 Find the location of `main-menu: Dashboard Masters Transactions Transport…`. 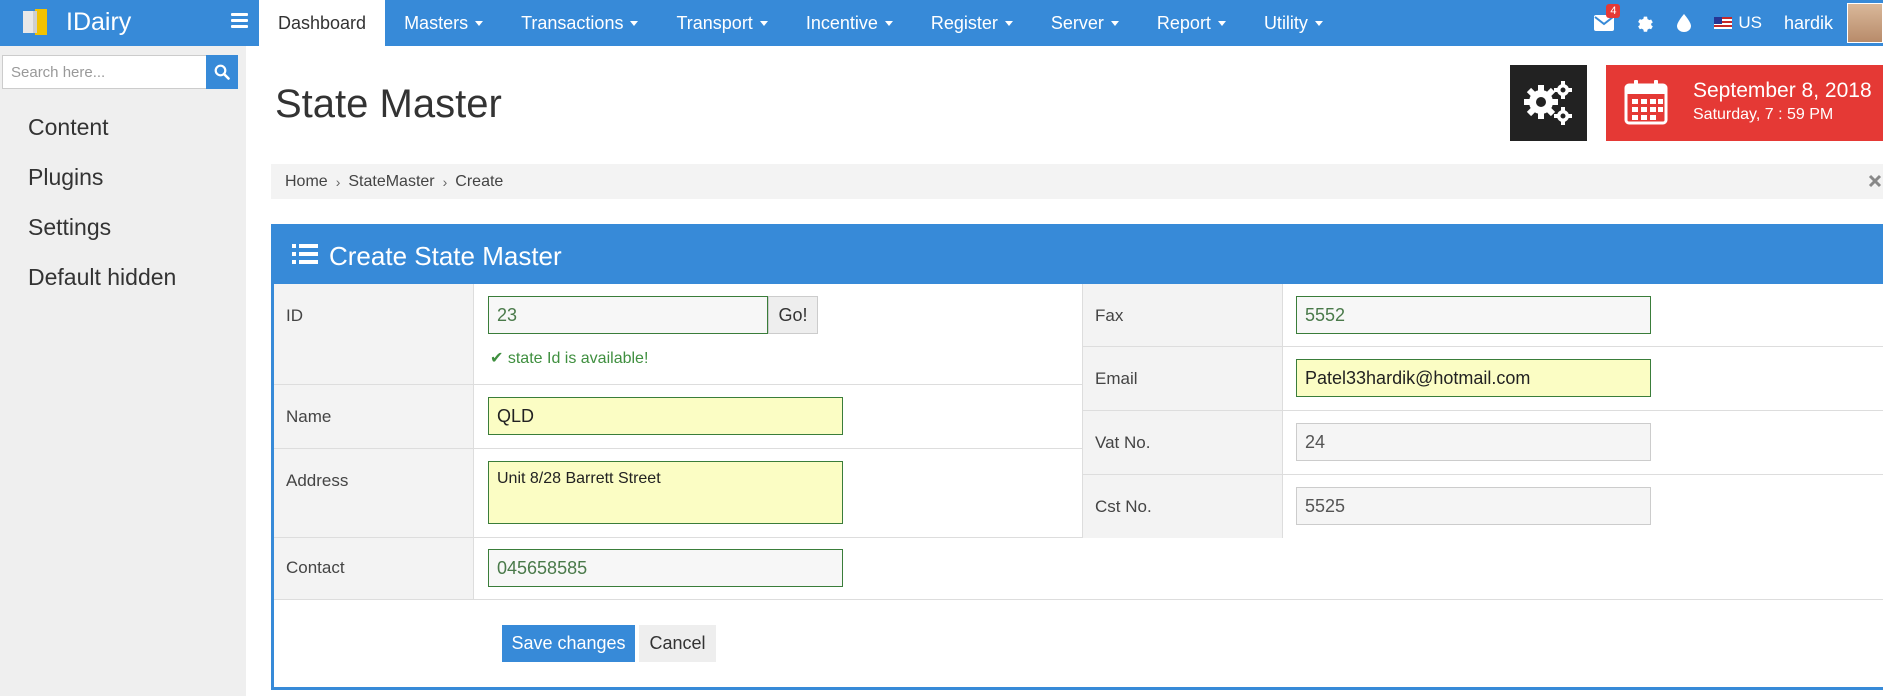

main-menu: Dashboard Masters Transactions Transport… is located at coordinates (800, 23).